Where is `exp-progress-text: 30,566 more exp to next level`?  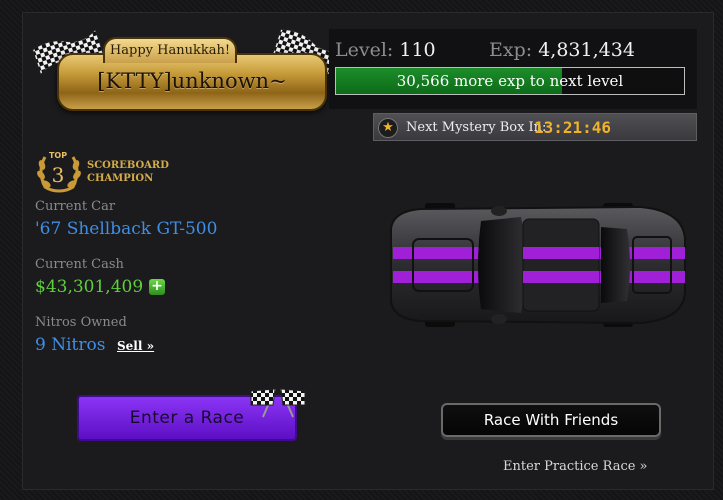
exp-progress-text: 30,566 more exp to next level is located at coordinates (510, 81).